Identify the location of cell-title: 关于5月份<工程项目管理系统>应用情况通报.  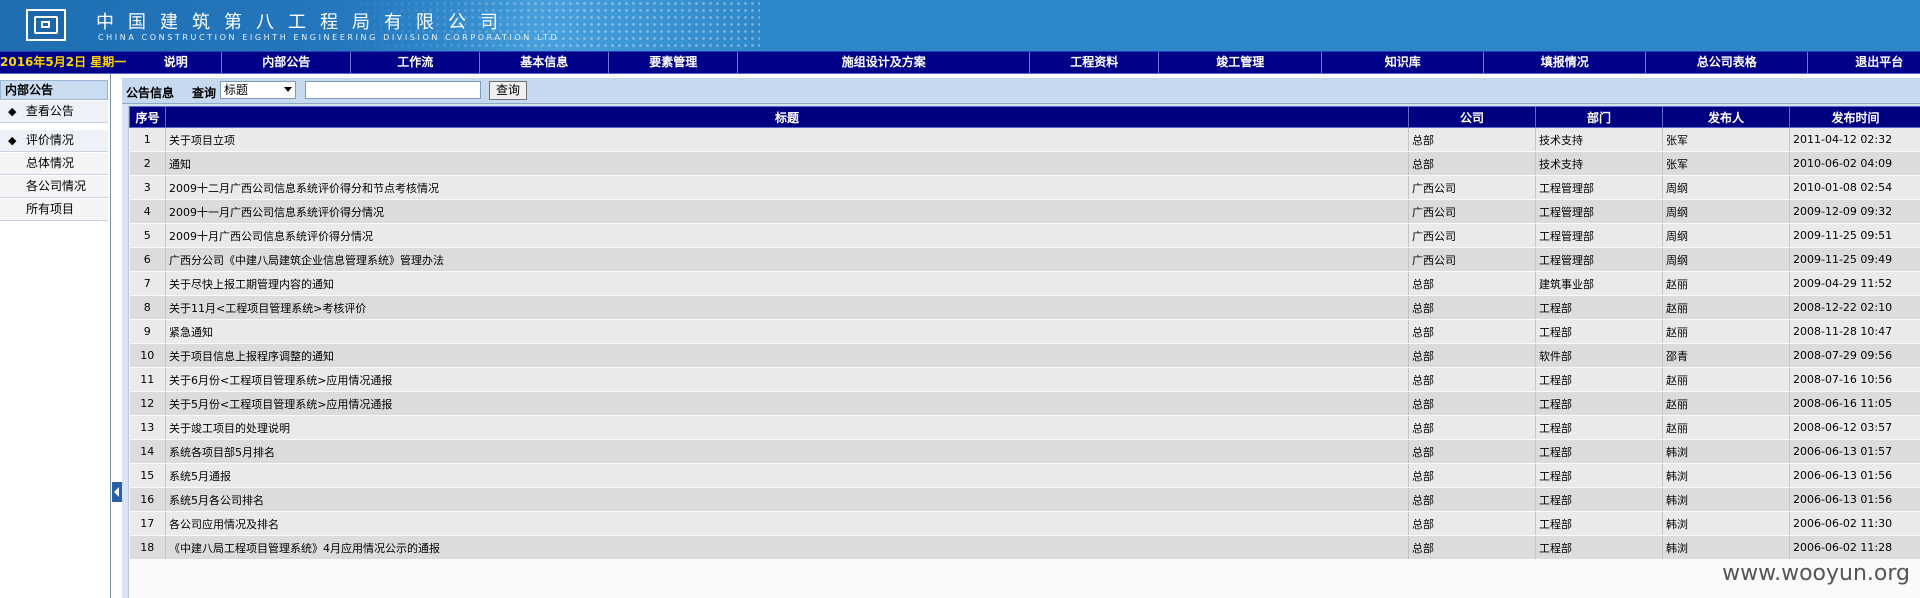
(787, 403).